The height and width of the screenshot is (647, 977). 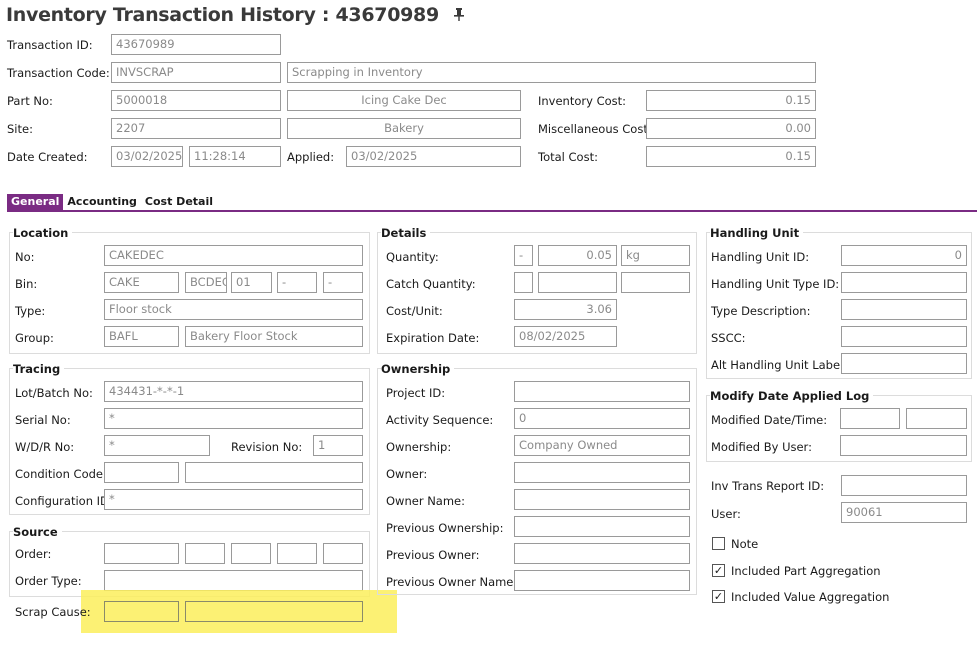 What do you see at coordinates (45, 447) in the screenshot?
I see `wdr-no-label: W/D/R No:` at bounding box center [45, 447].